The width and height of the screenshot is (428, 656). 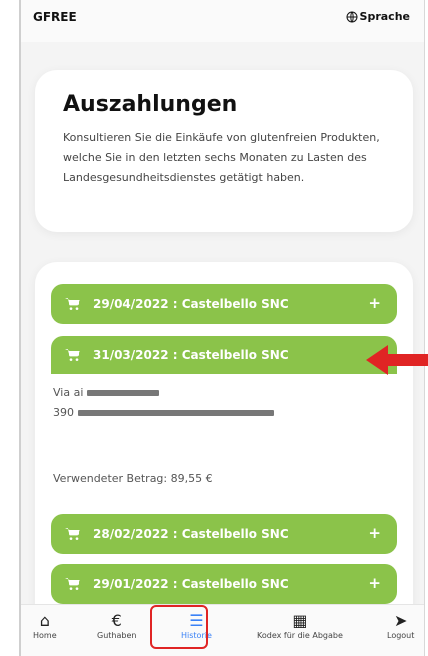 I want to click on nav-kodex: ▦ Kodex für die Abgabe, so click(x=300, y=625).